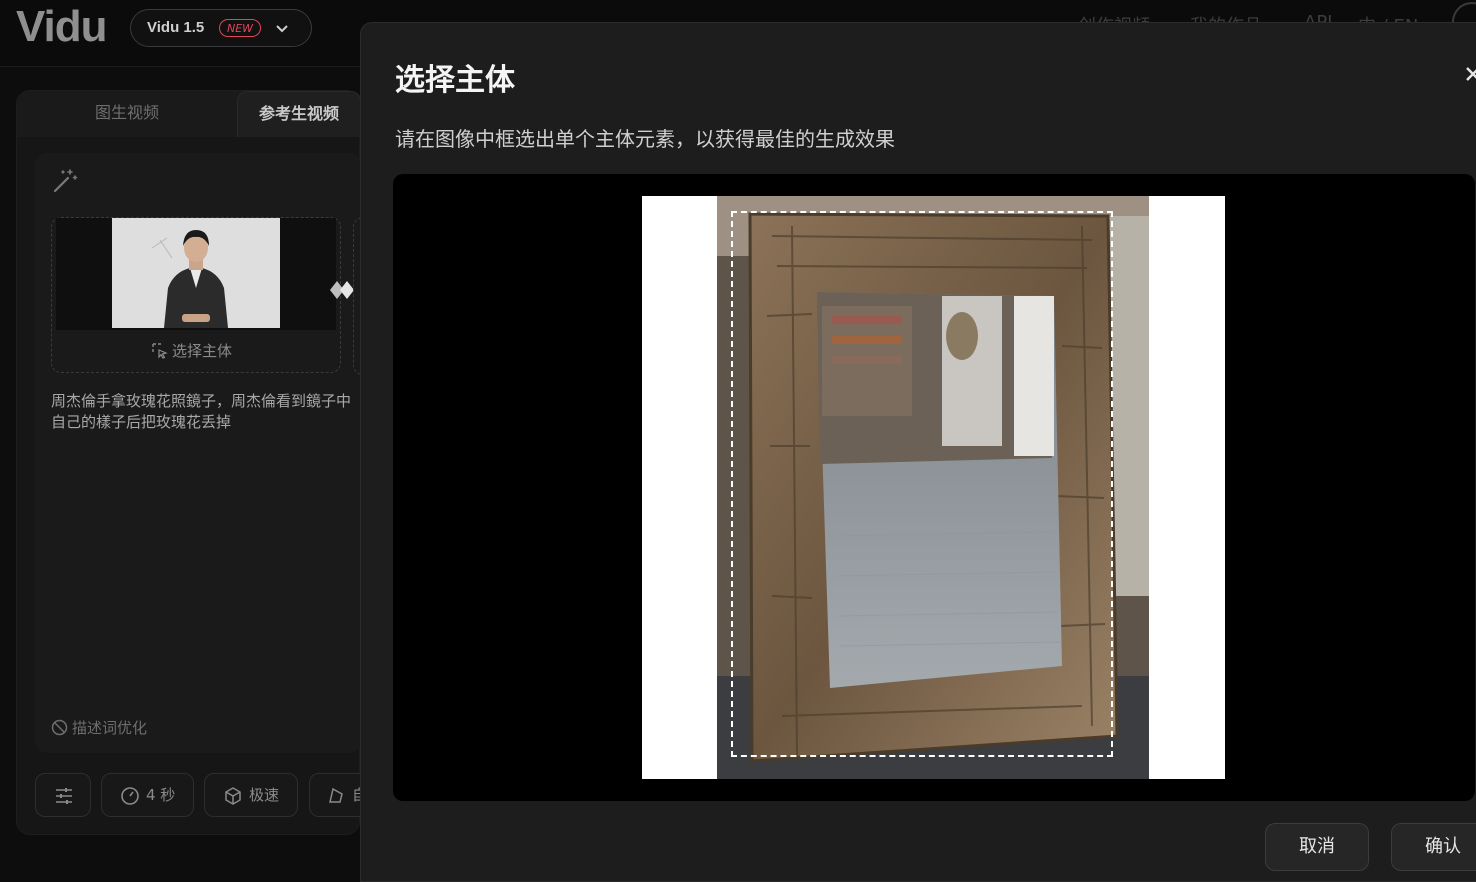  Describe the element at coordinates (264, 795) in the screenshot. I see `speed-label: 极速` at that location.